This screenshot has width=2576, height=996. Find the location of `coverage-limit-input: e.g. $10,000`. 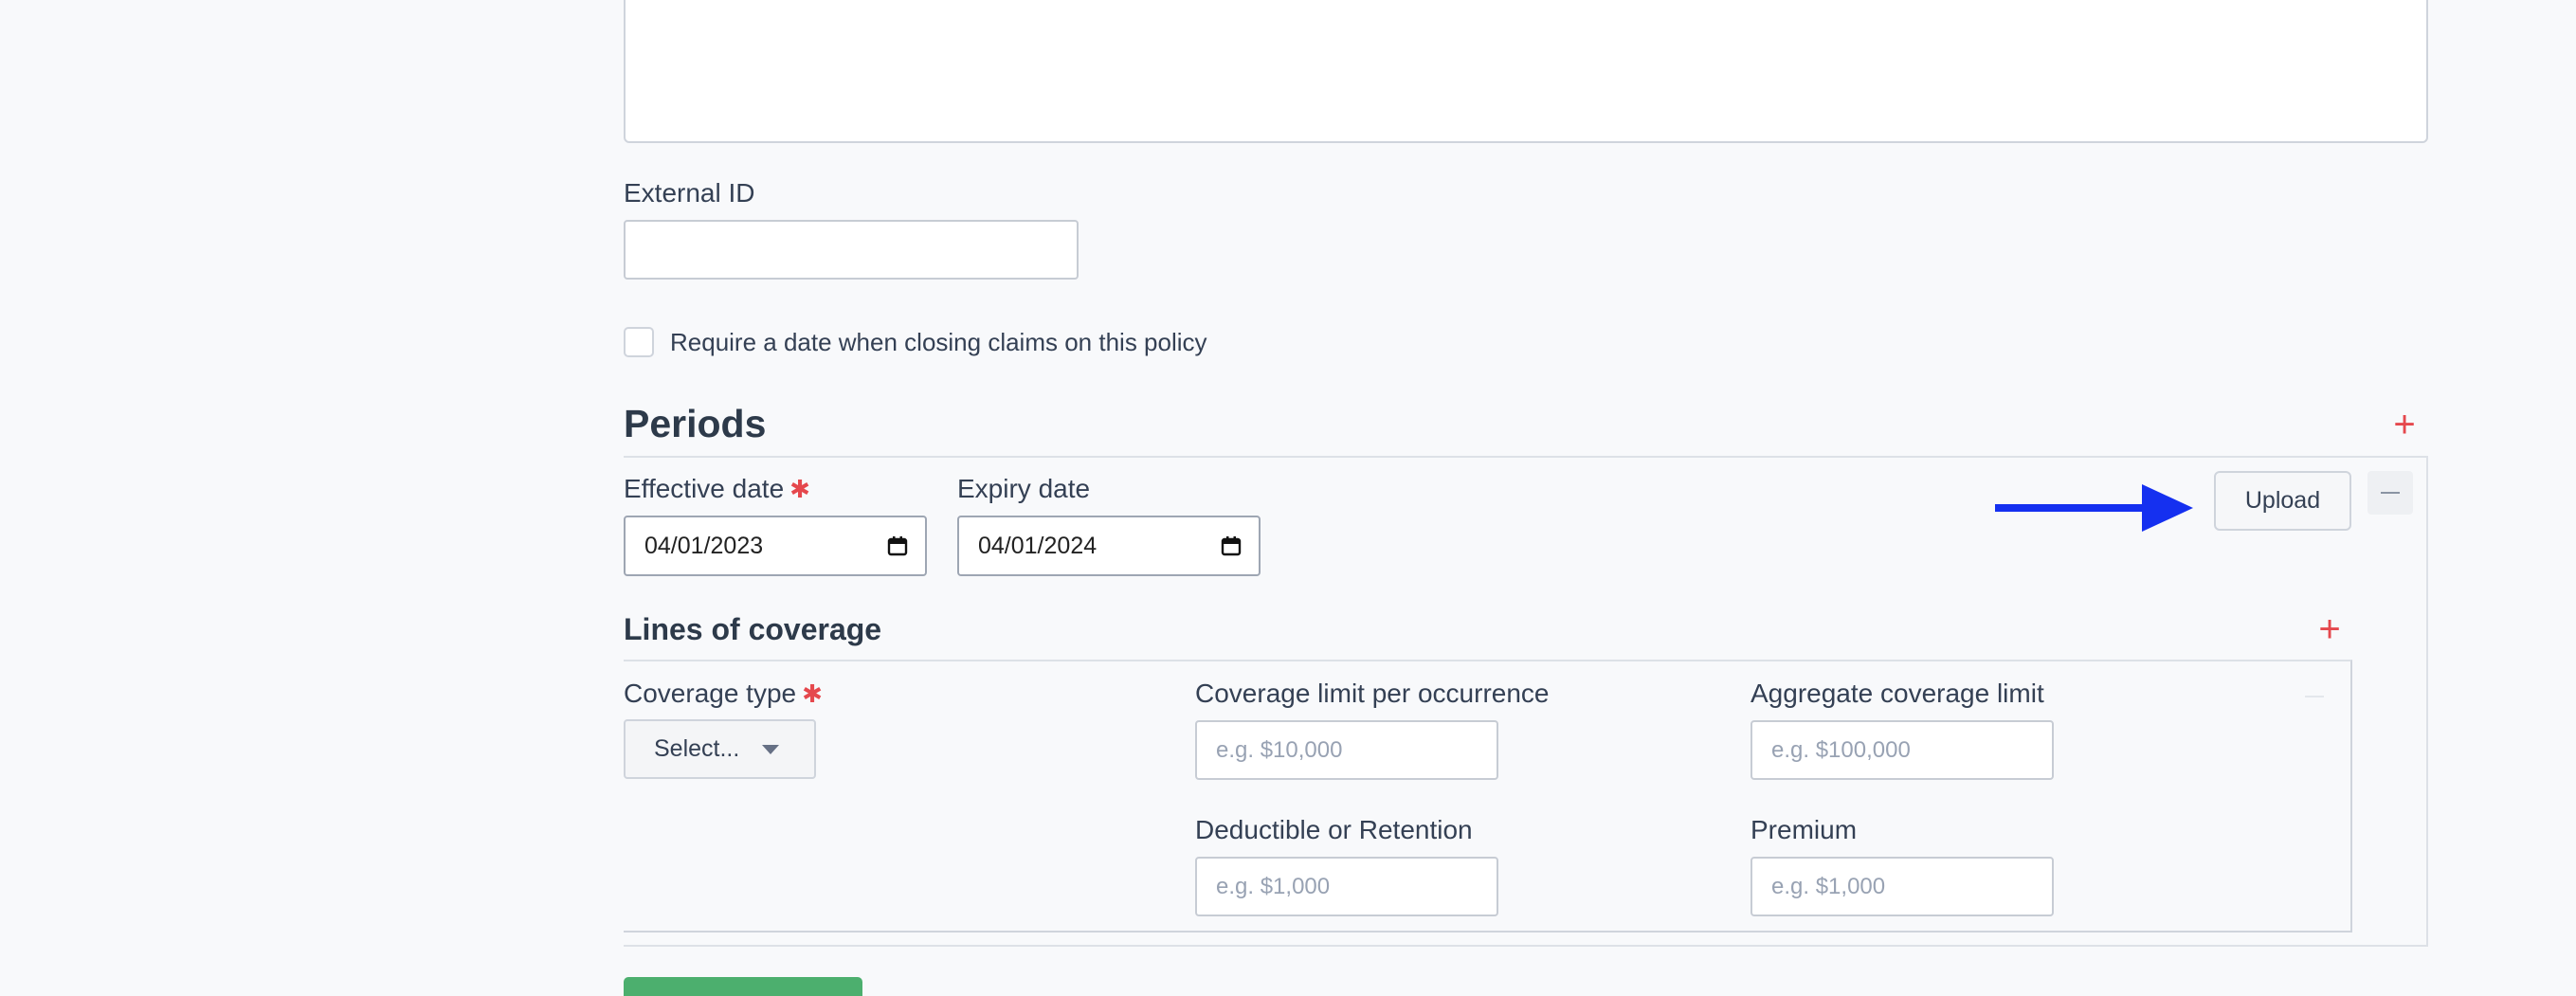

coverage-limit-input: e.g. $10,000 is located at coordinates (1346, 750).